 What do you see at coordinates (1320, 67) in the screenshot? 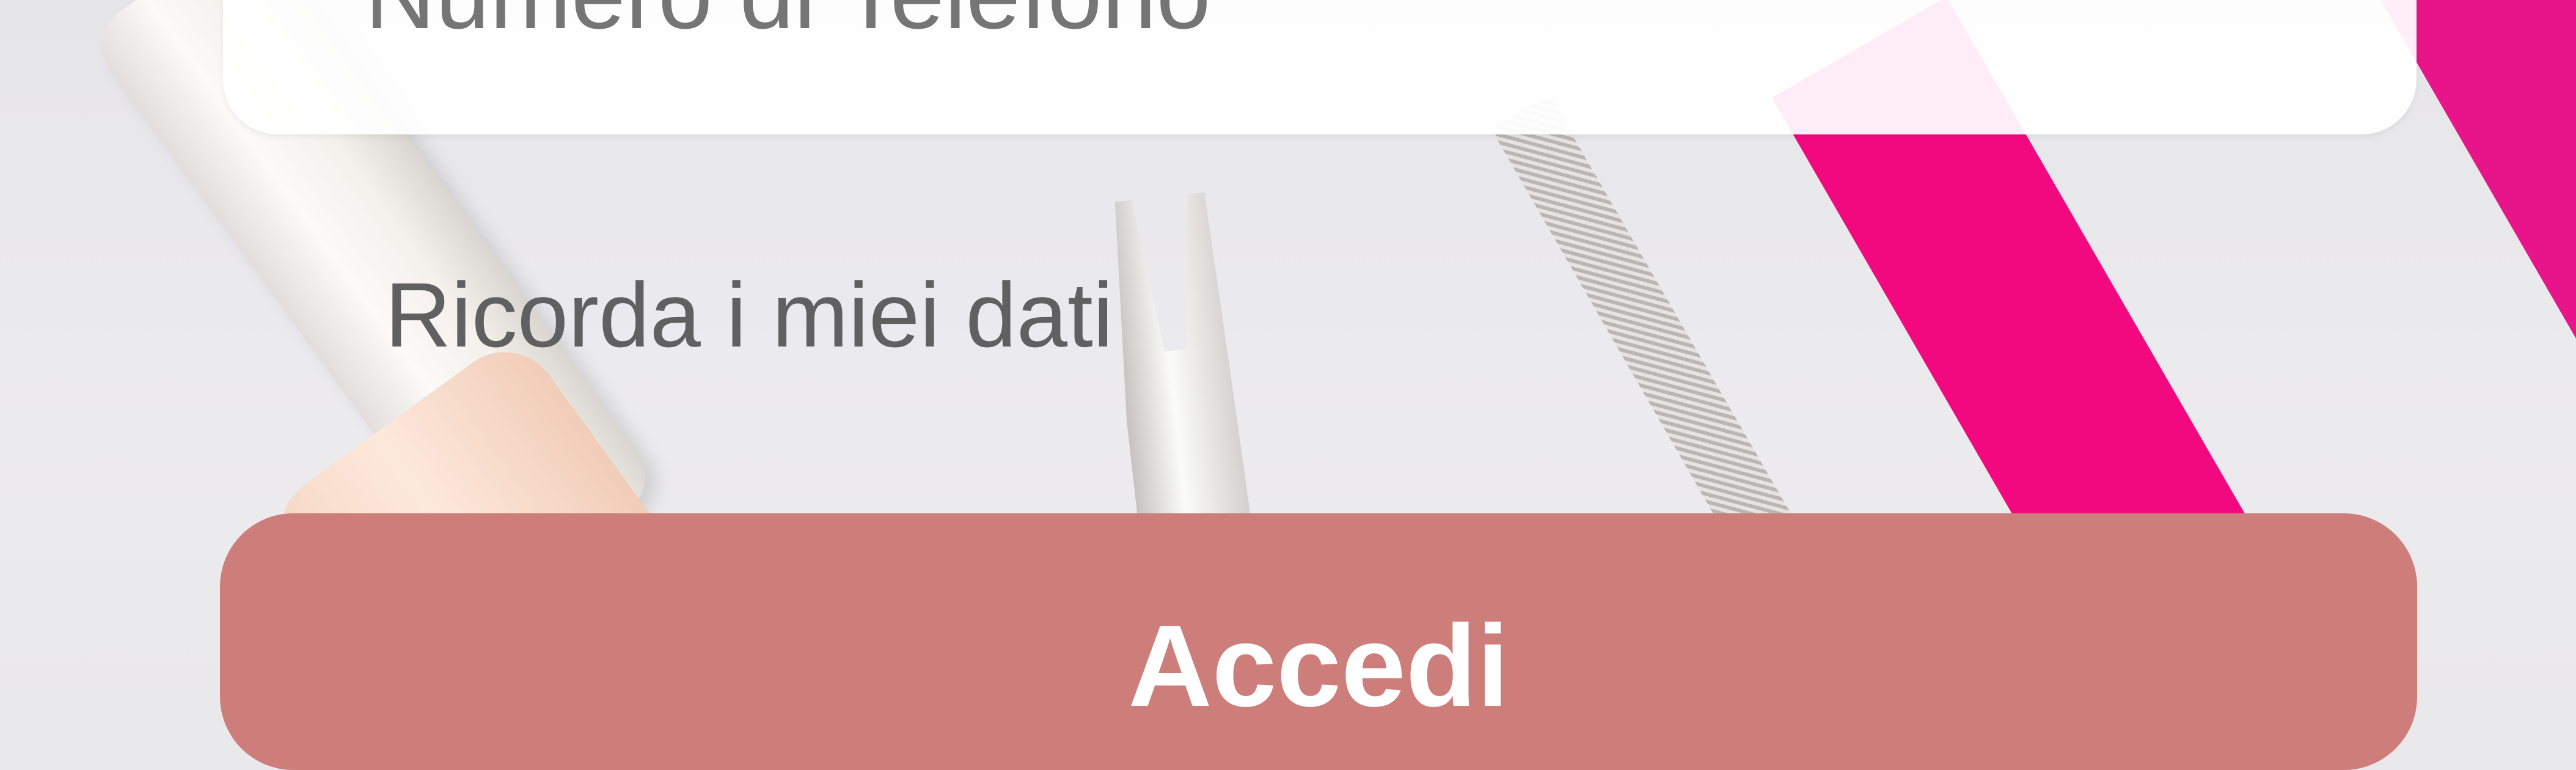
I see `phone-field-card` at bounding box center [1320, 67].